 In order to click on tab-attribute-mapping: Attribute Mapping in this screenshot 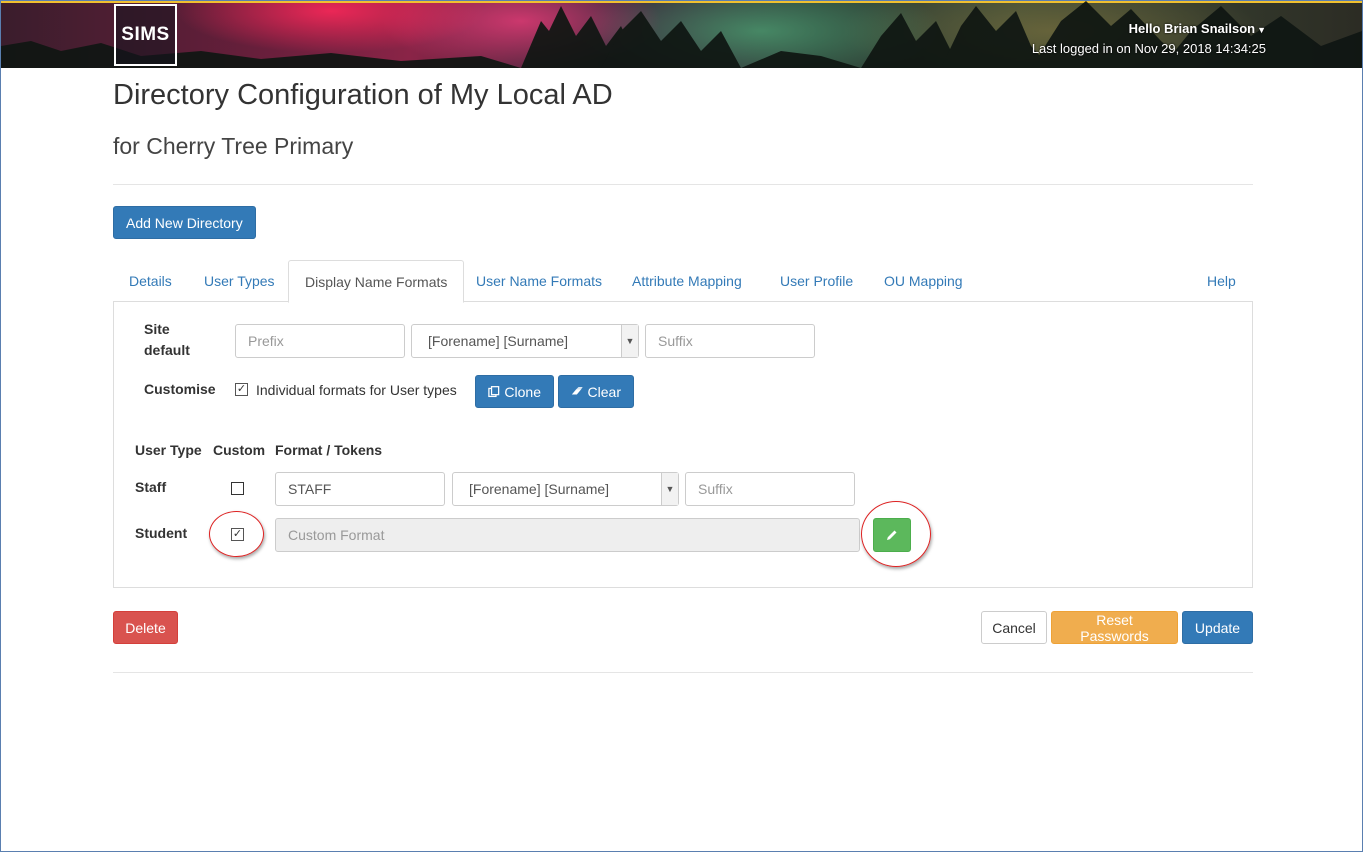, I will do `click(687, 281)`.